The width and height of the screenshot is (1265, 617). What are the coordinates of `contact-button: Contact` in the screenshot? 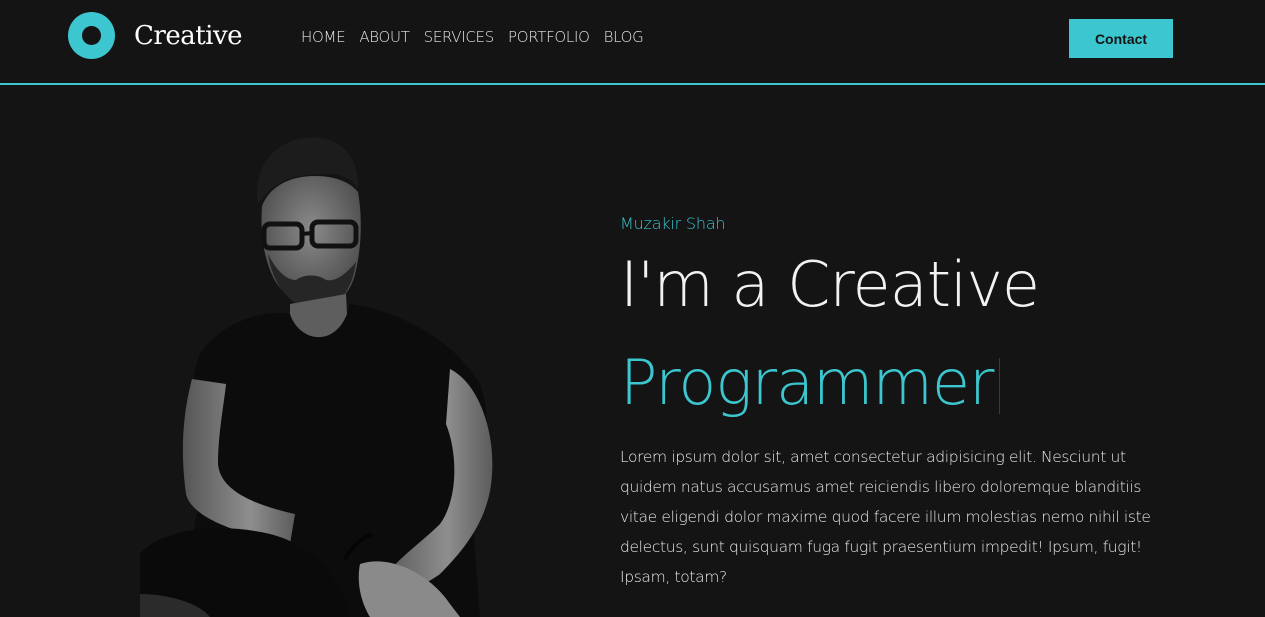 It's located at (1121, 38).